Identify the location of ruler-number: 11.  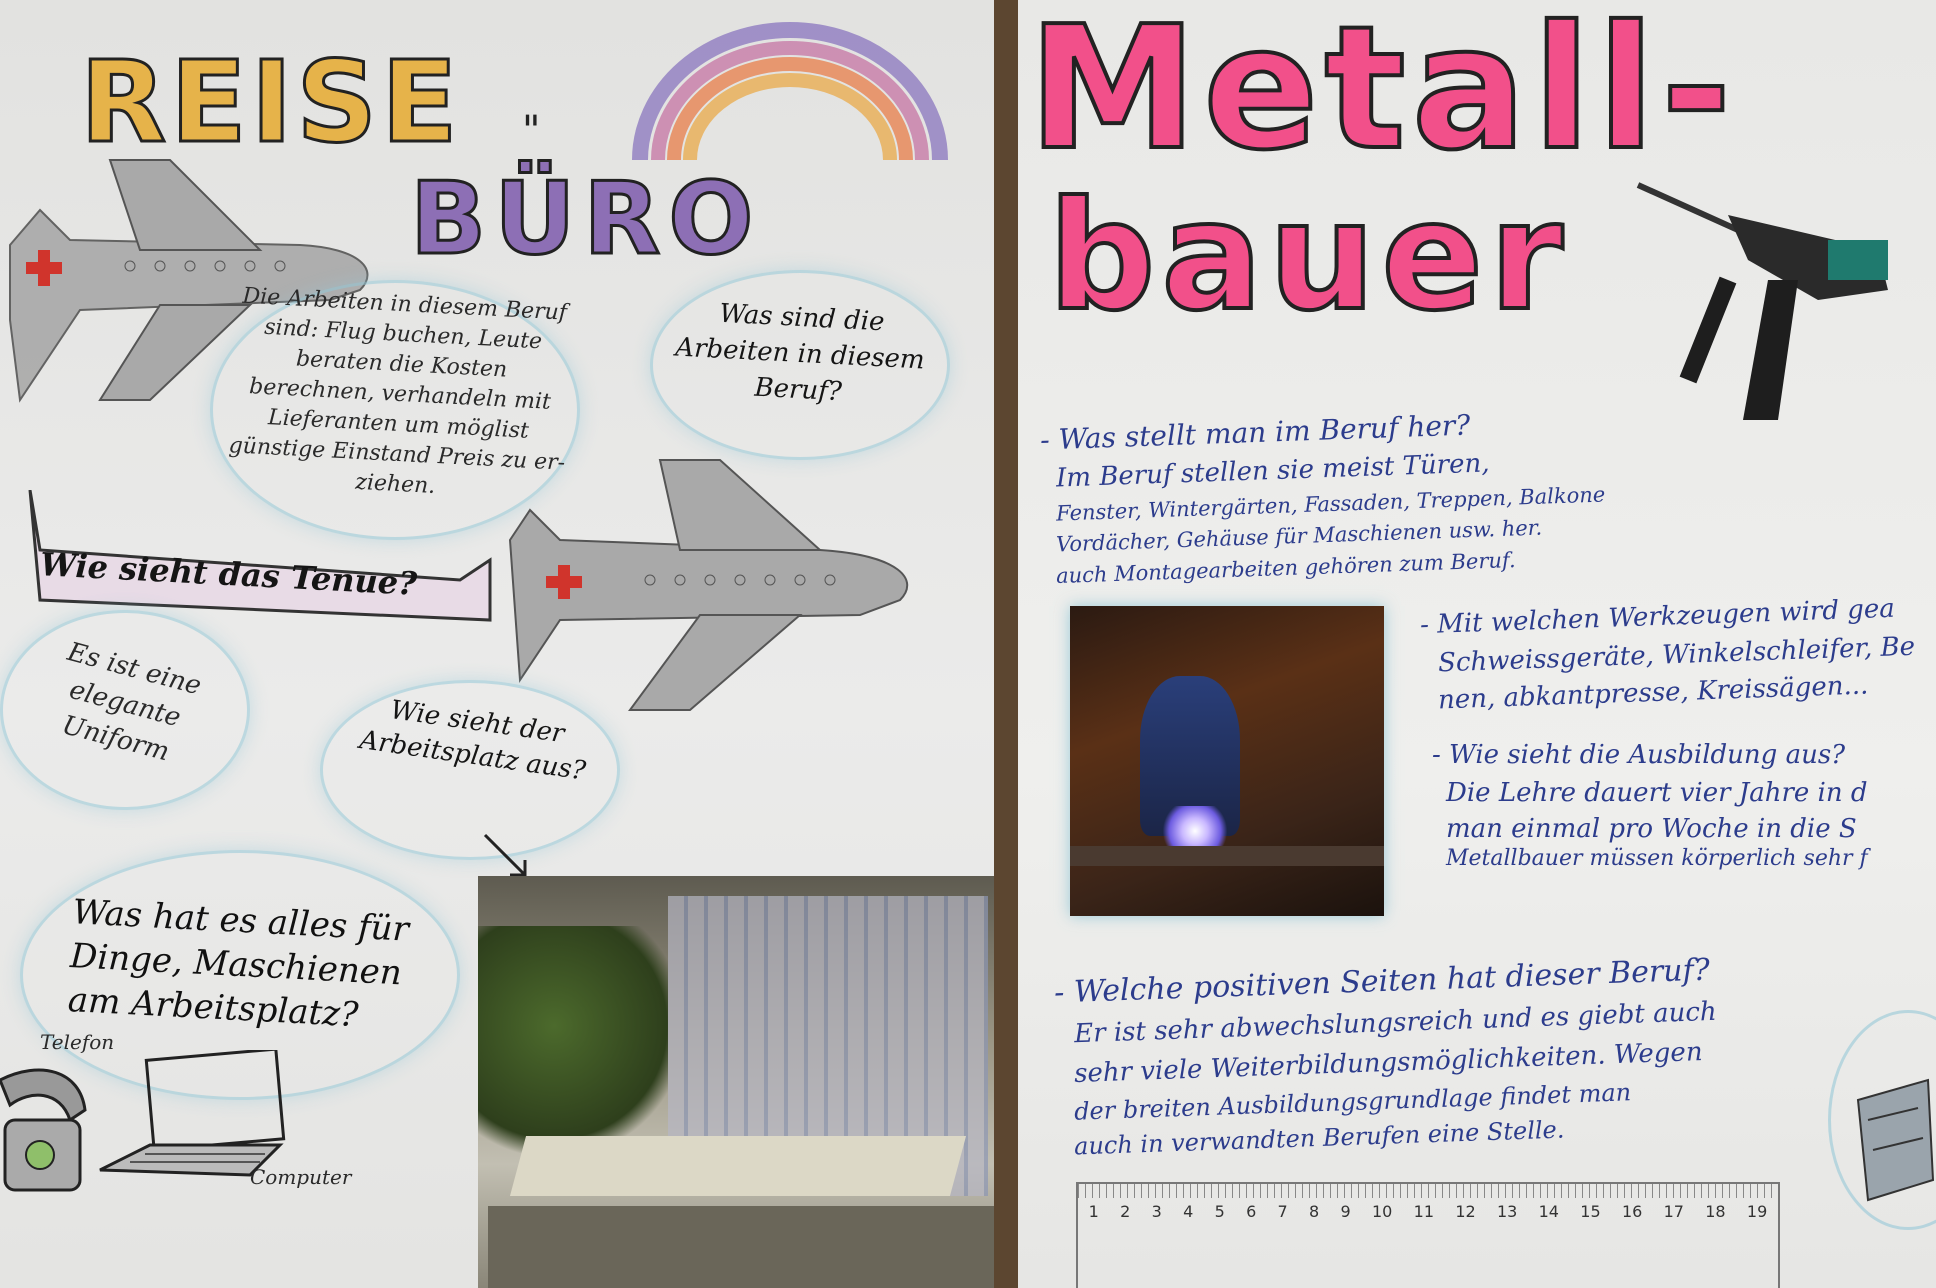
(1424, 1211).